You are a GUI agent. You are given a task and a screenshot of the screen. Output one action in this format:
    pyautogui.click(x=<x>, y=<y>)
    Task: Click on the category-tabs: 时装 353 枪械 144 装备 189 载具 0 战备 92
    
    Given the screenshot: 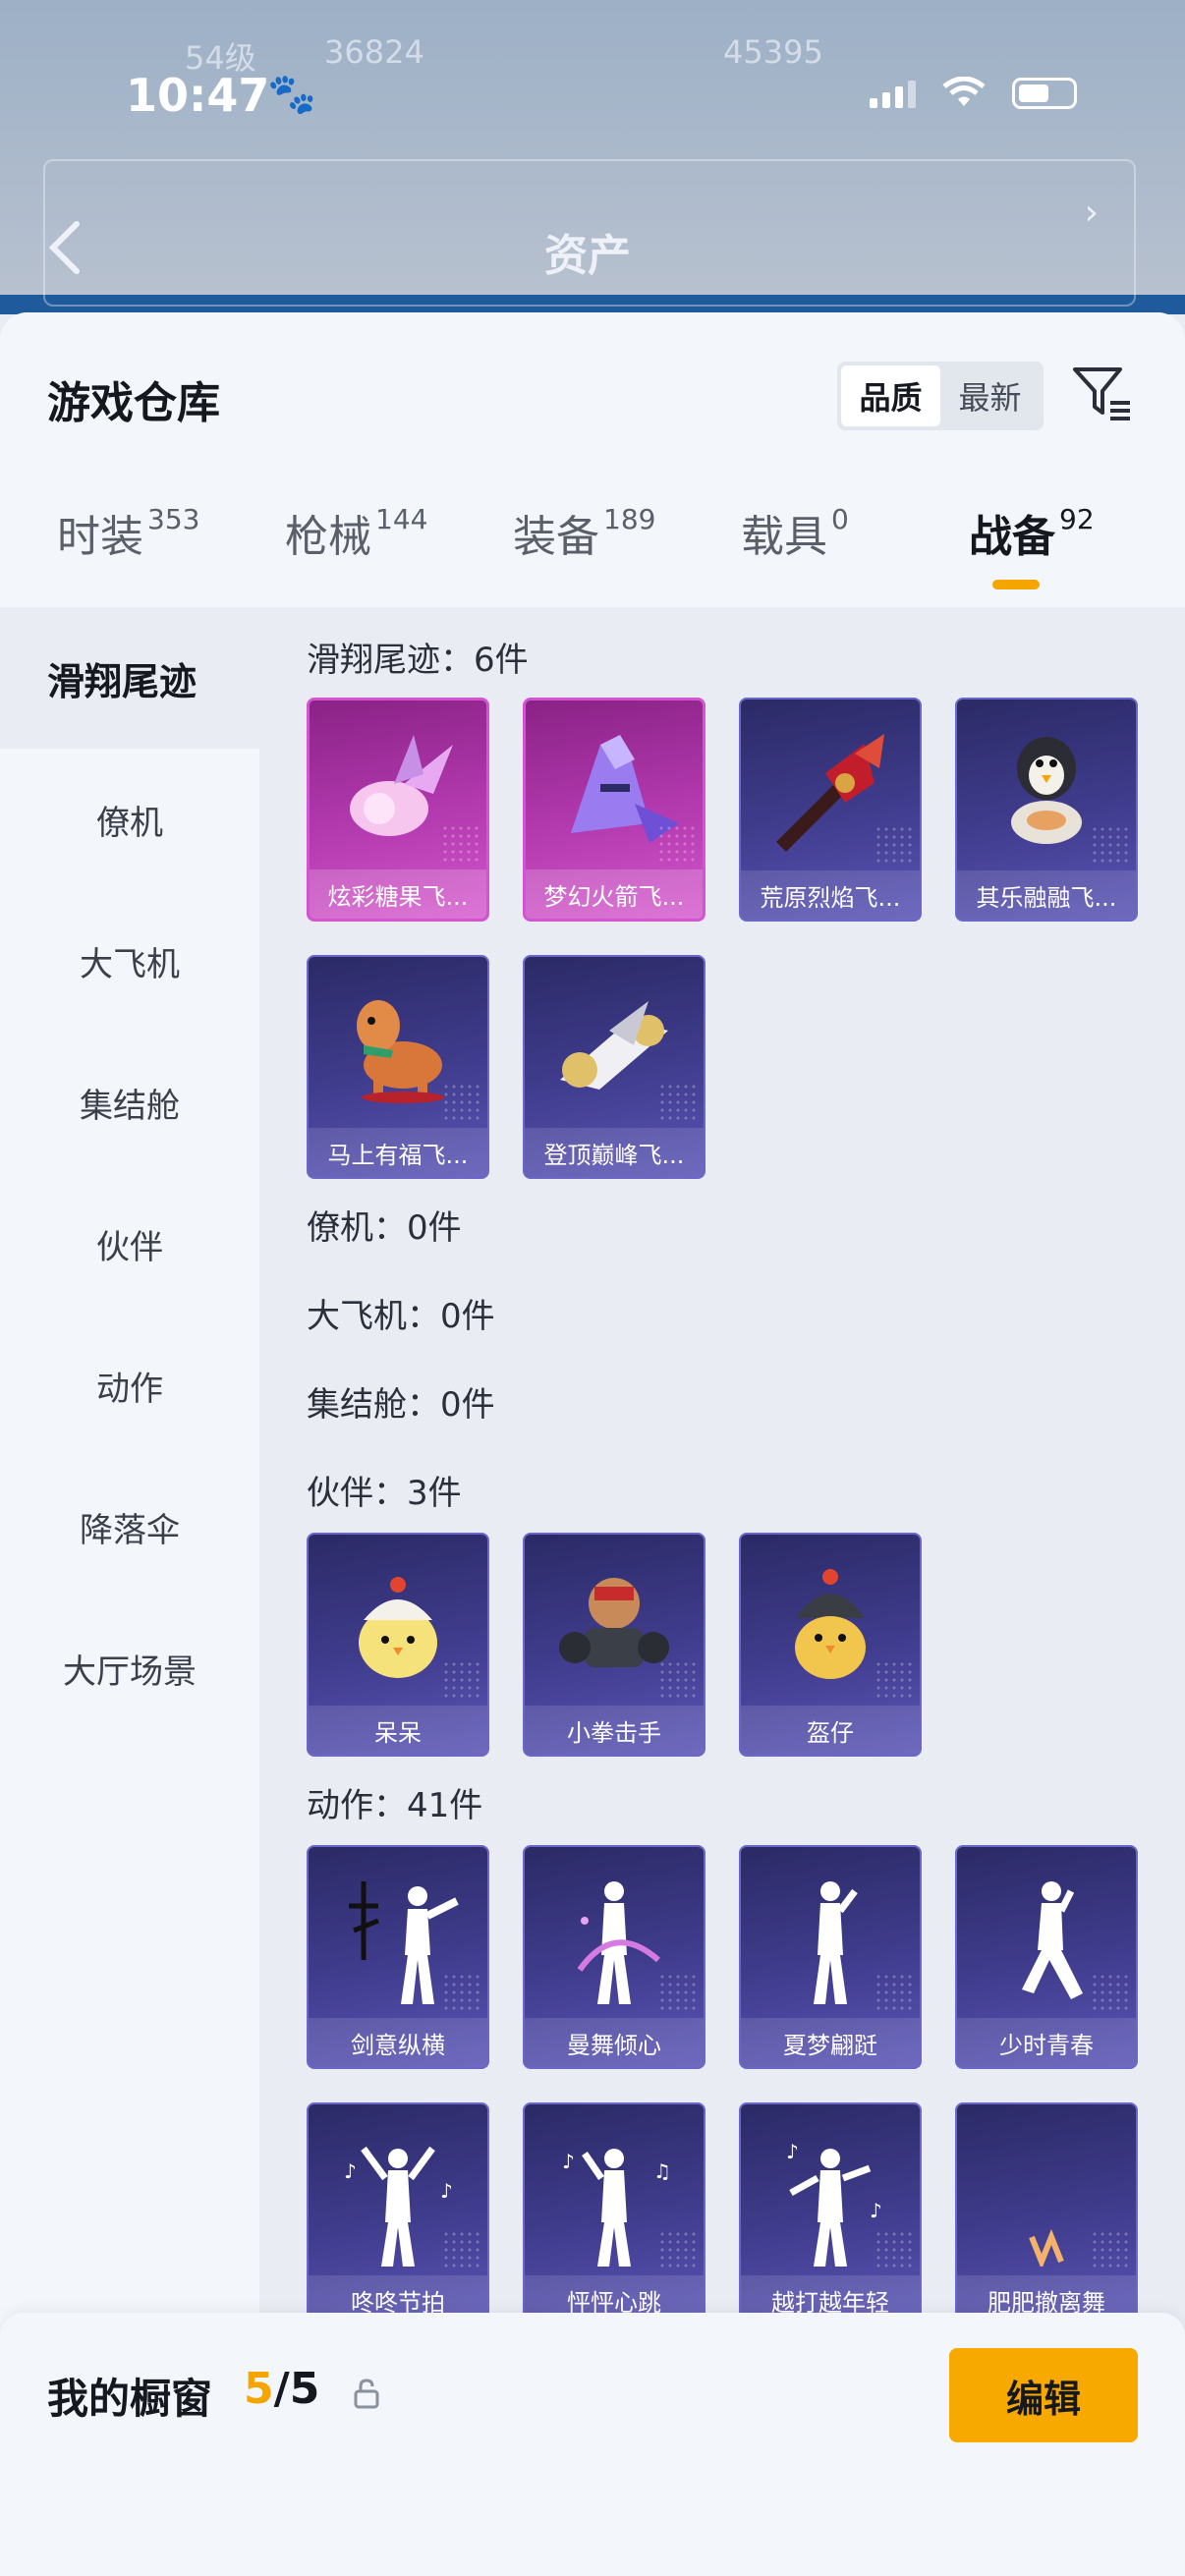 What is the action you would take?
    pyautogui.click(x=592, y=555)
    